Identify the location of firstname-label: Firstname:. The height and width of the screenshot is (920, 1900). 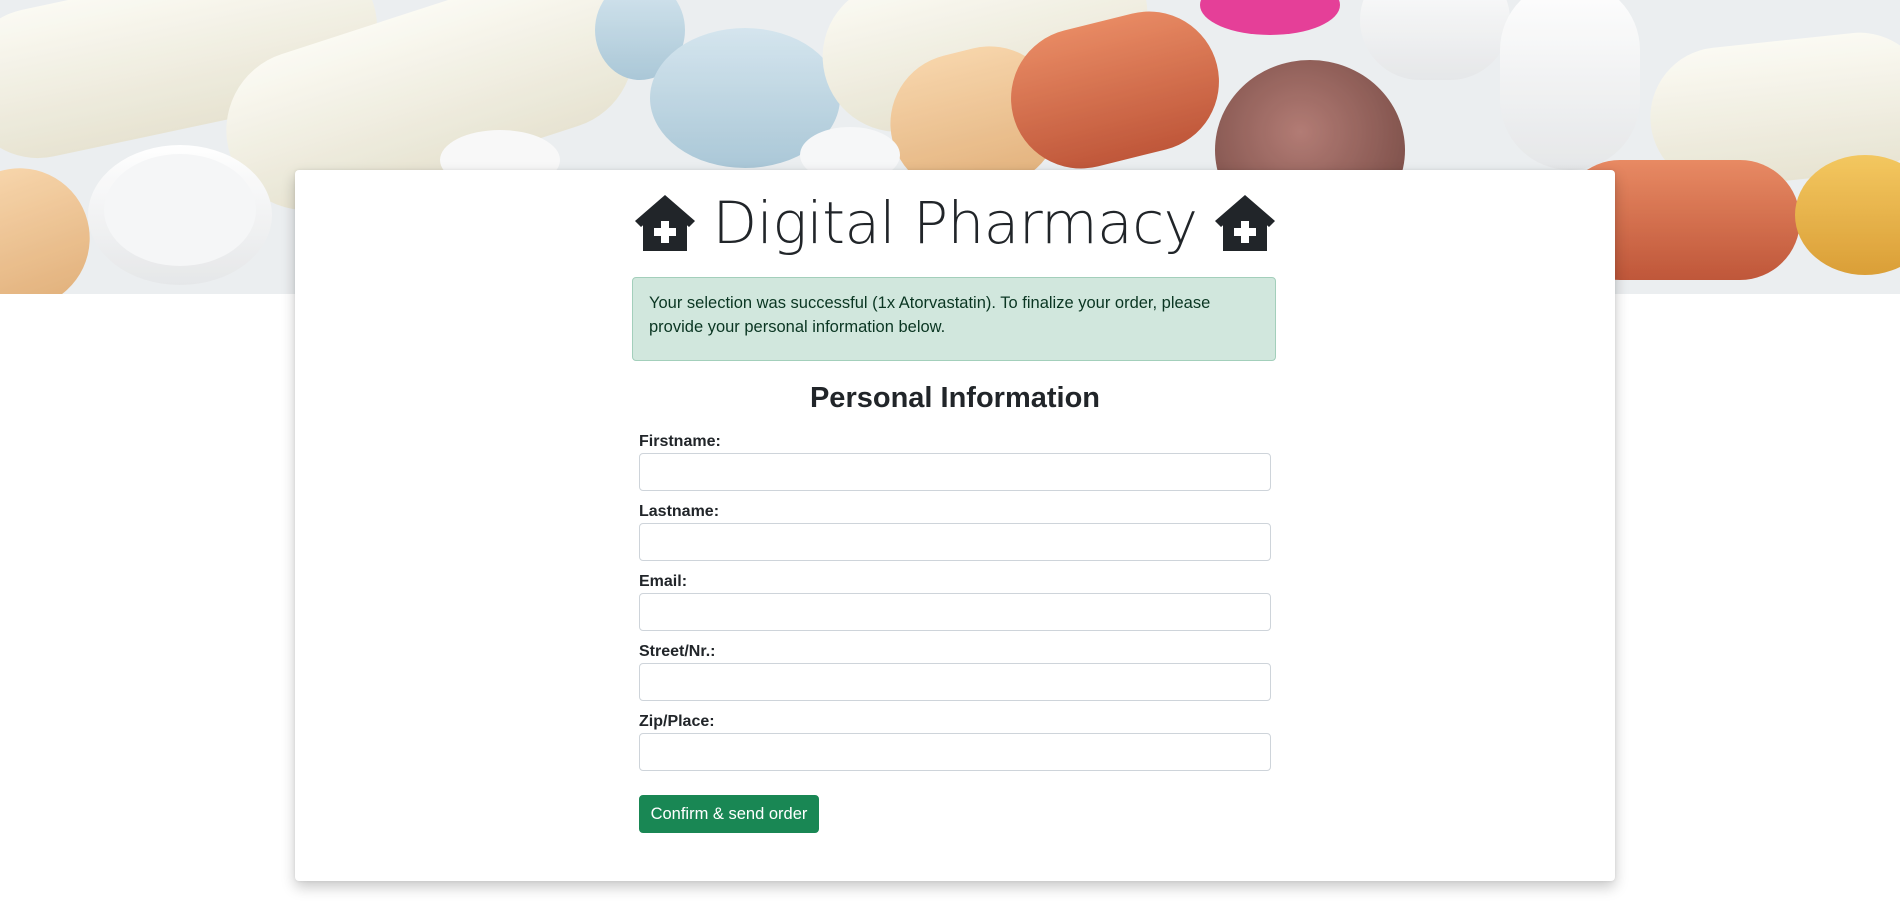
(680, 441).